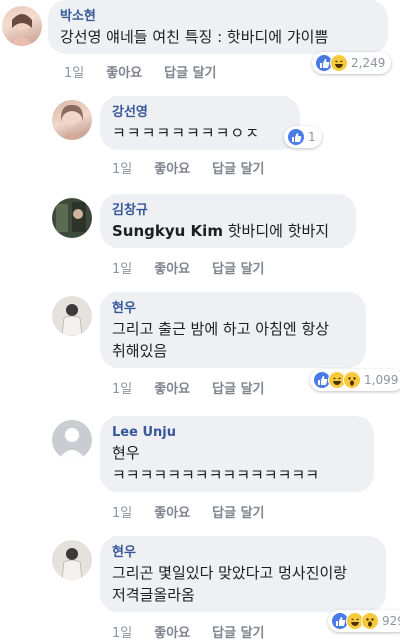 This screenshot has height=641, width=400. What do you see at coordinates (194, 37) in the screenshot?
I see `comment-text: 강선영 얘네들 여친 특징 : 핫바디에 갸이쁨` at bounding box center [194, 37].